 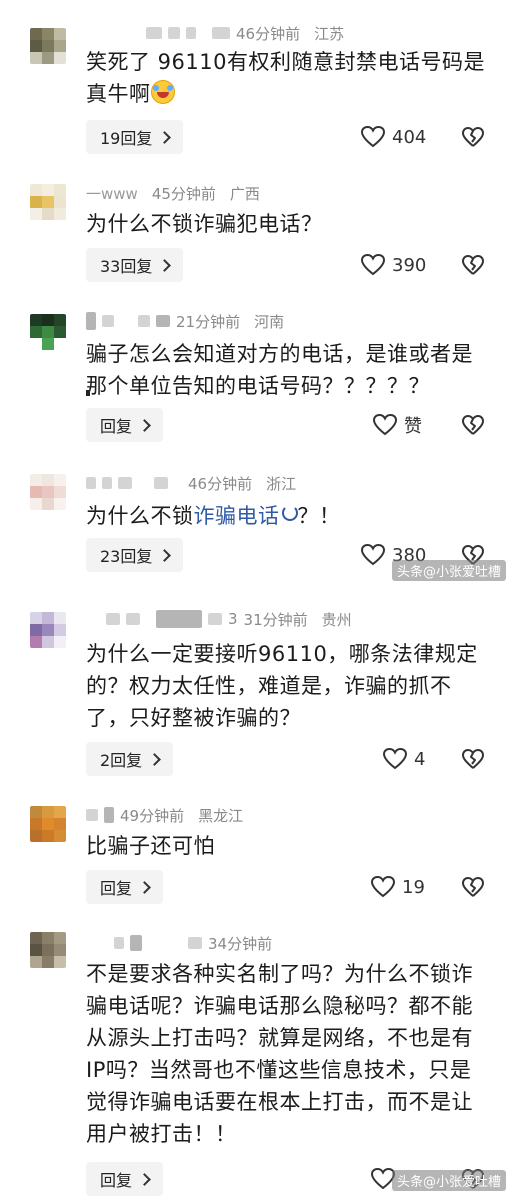 I want to click on comment-username: 一www, so click(x=112, y=193).